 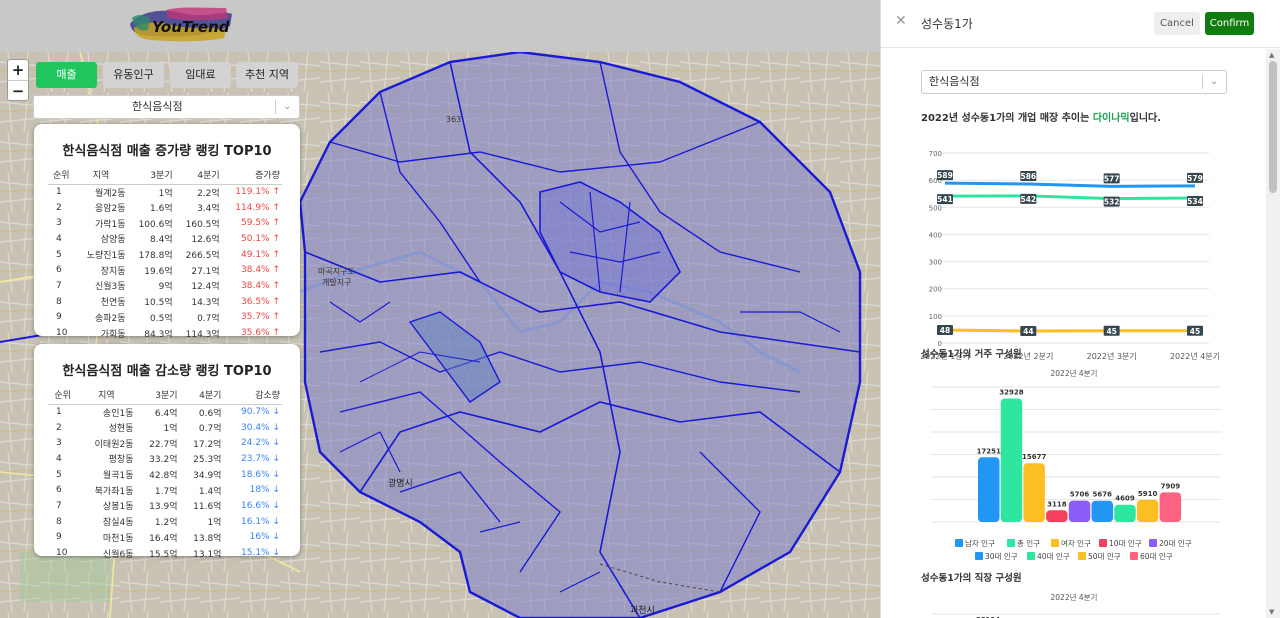 What do you see at coordinates (59, 270) in the screenshot?
I see `table-cell: 6` at bounding box center [59, 270].